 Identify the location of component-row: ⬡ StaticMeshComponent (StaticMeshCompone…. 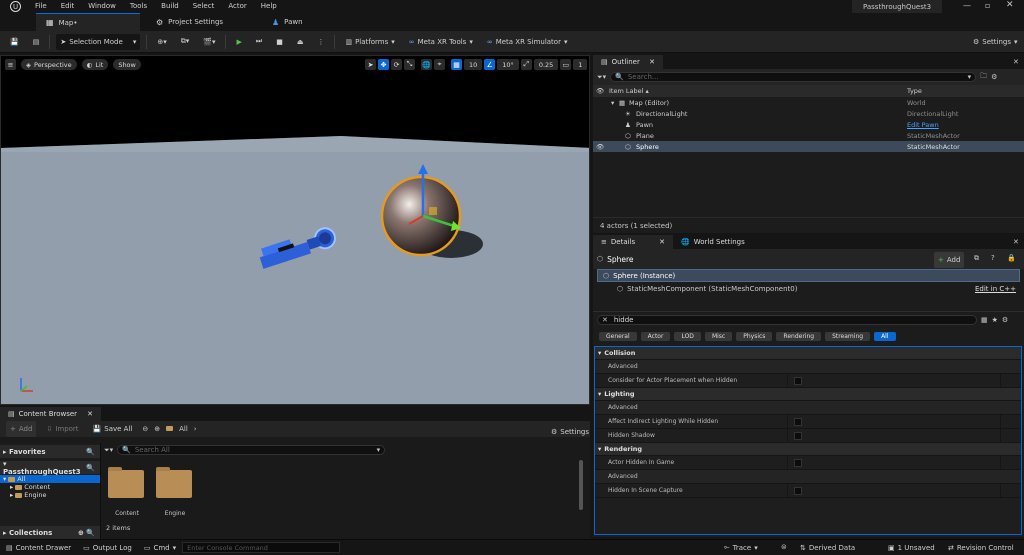
(808, 288).